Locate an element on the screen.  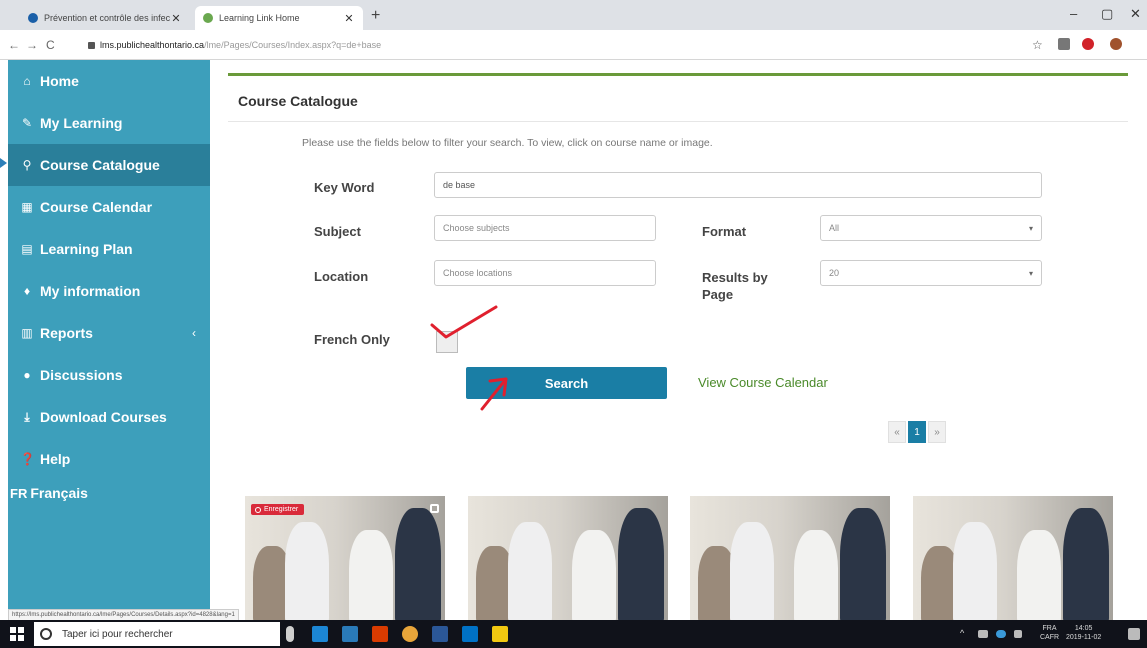
pinterest-icon is located at coordinates (1088, 44).